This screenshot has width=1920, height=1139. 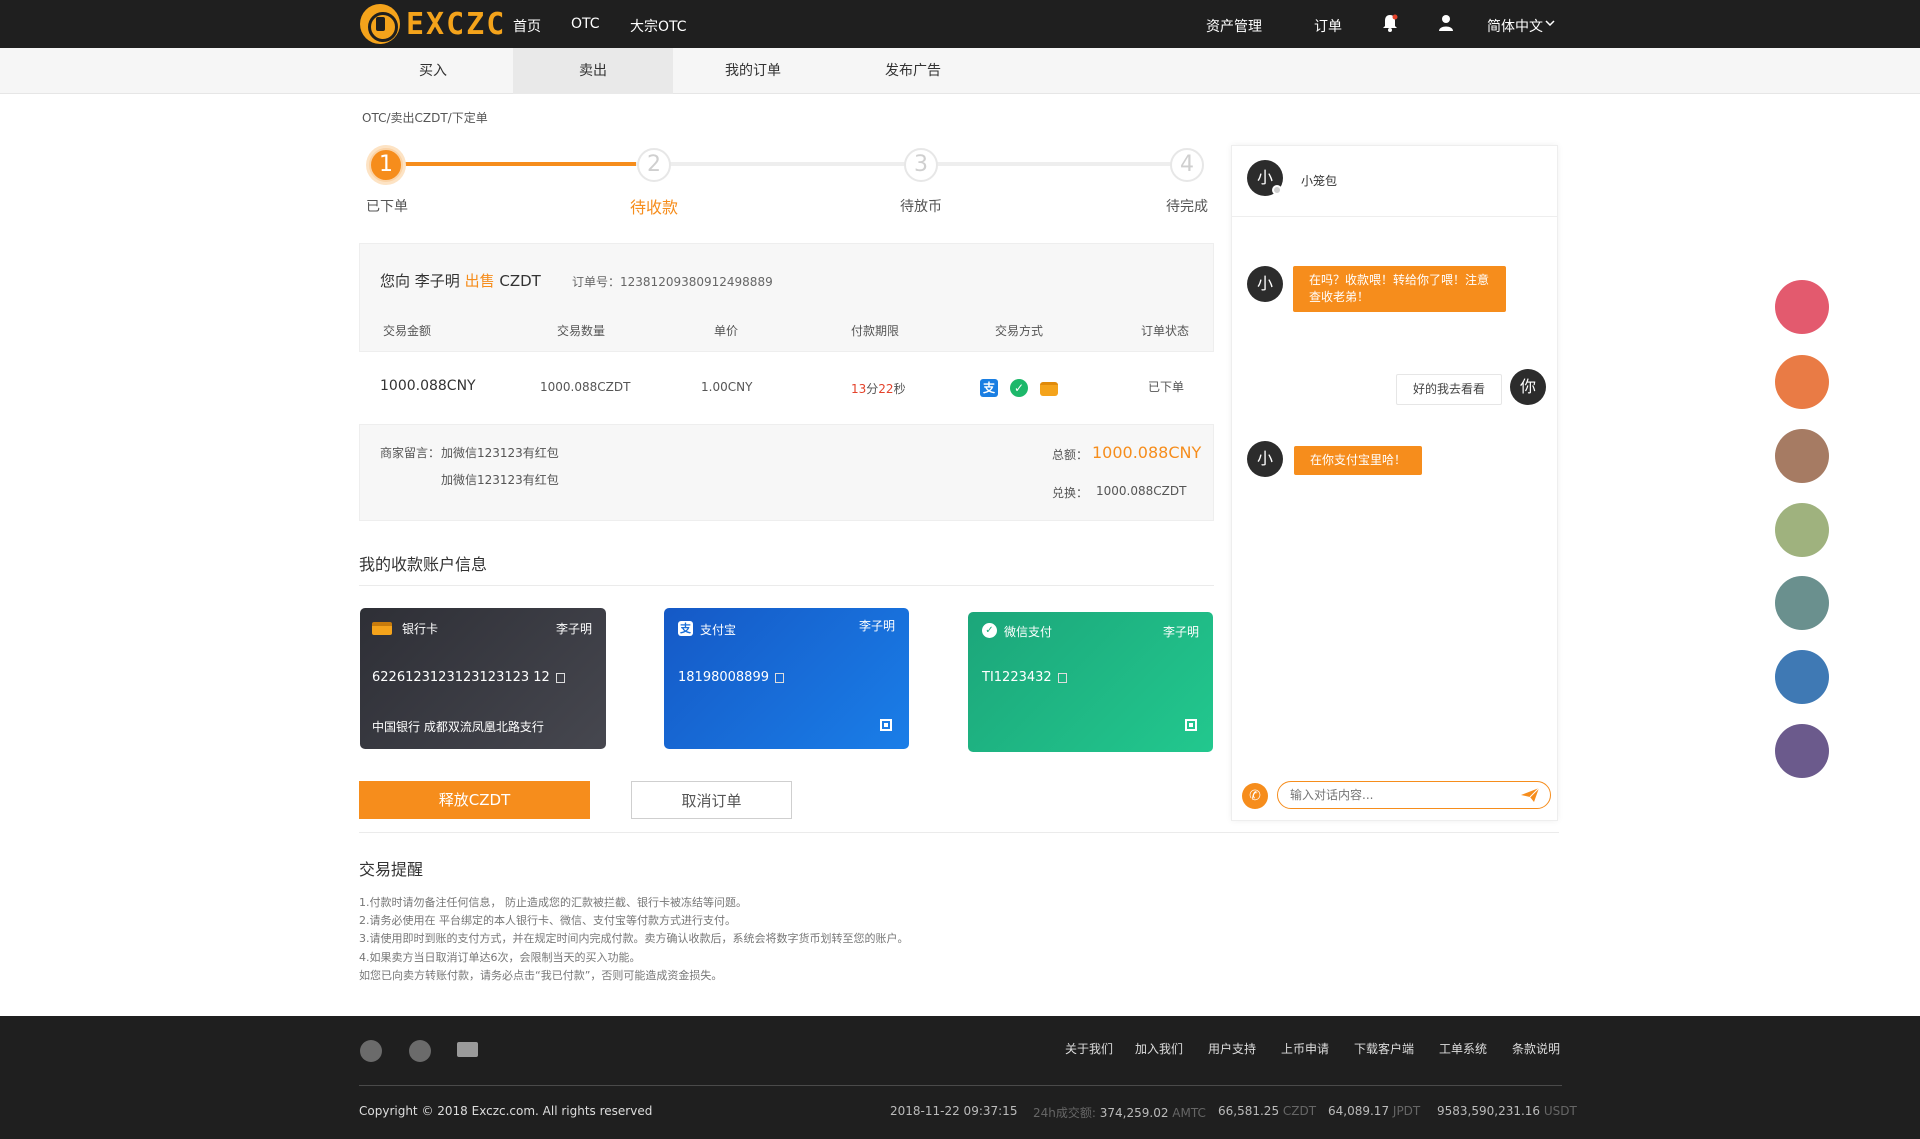 I want to click on order-deadline: 13分22秒, so click(x=878, y=388).